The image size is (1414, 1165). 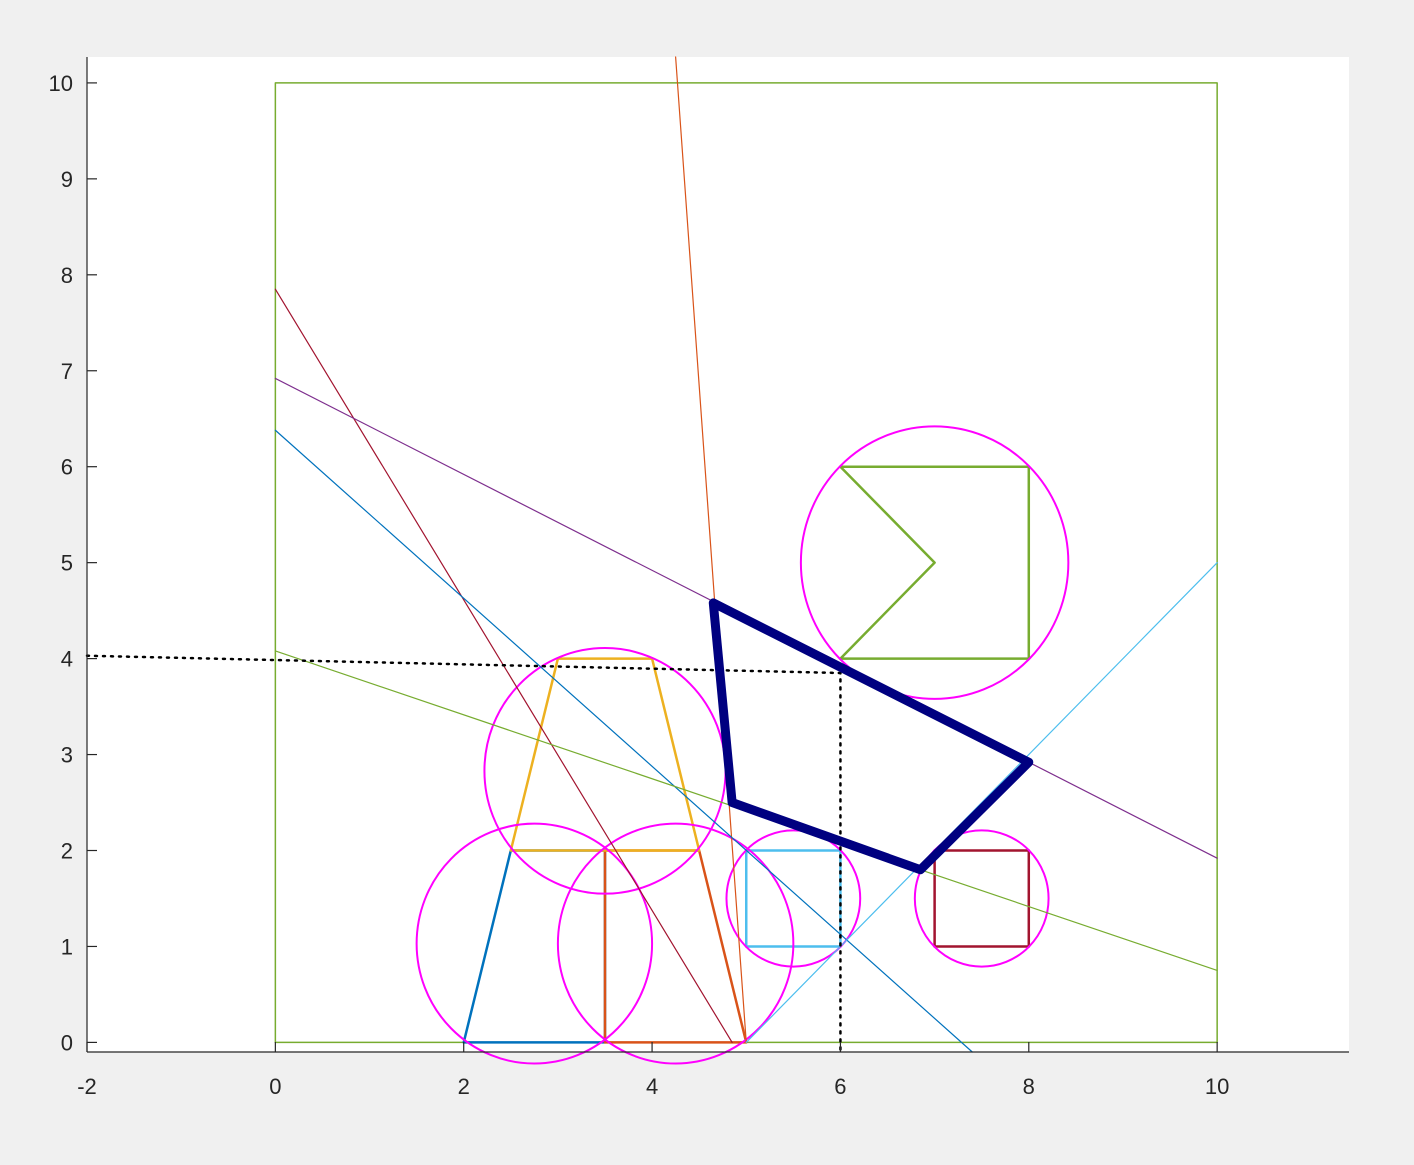 What do you see at coordinates (67, 1042) in the screenshot?
I see `y-tick-label: 0` at bounding box center [67, 1042].